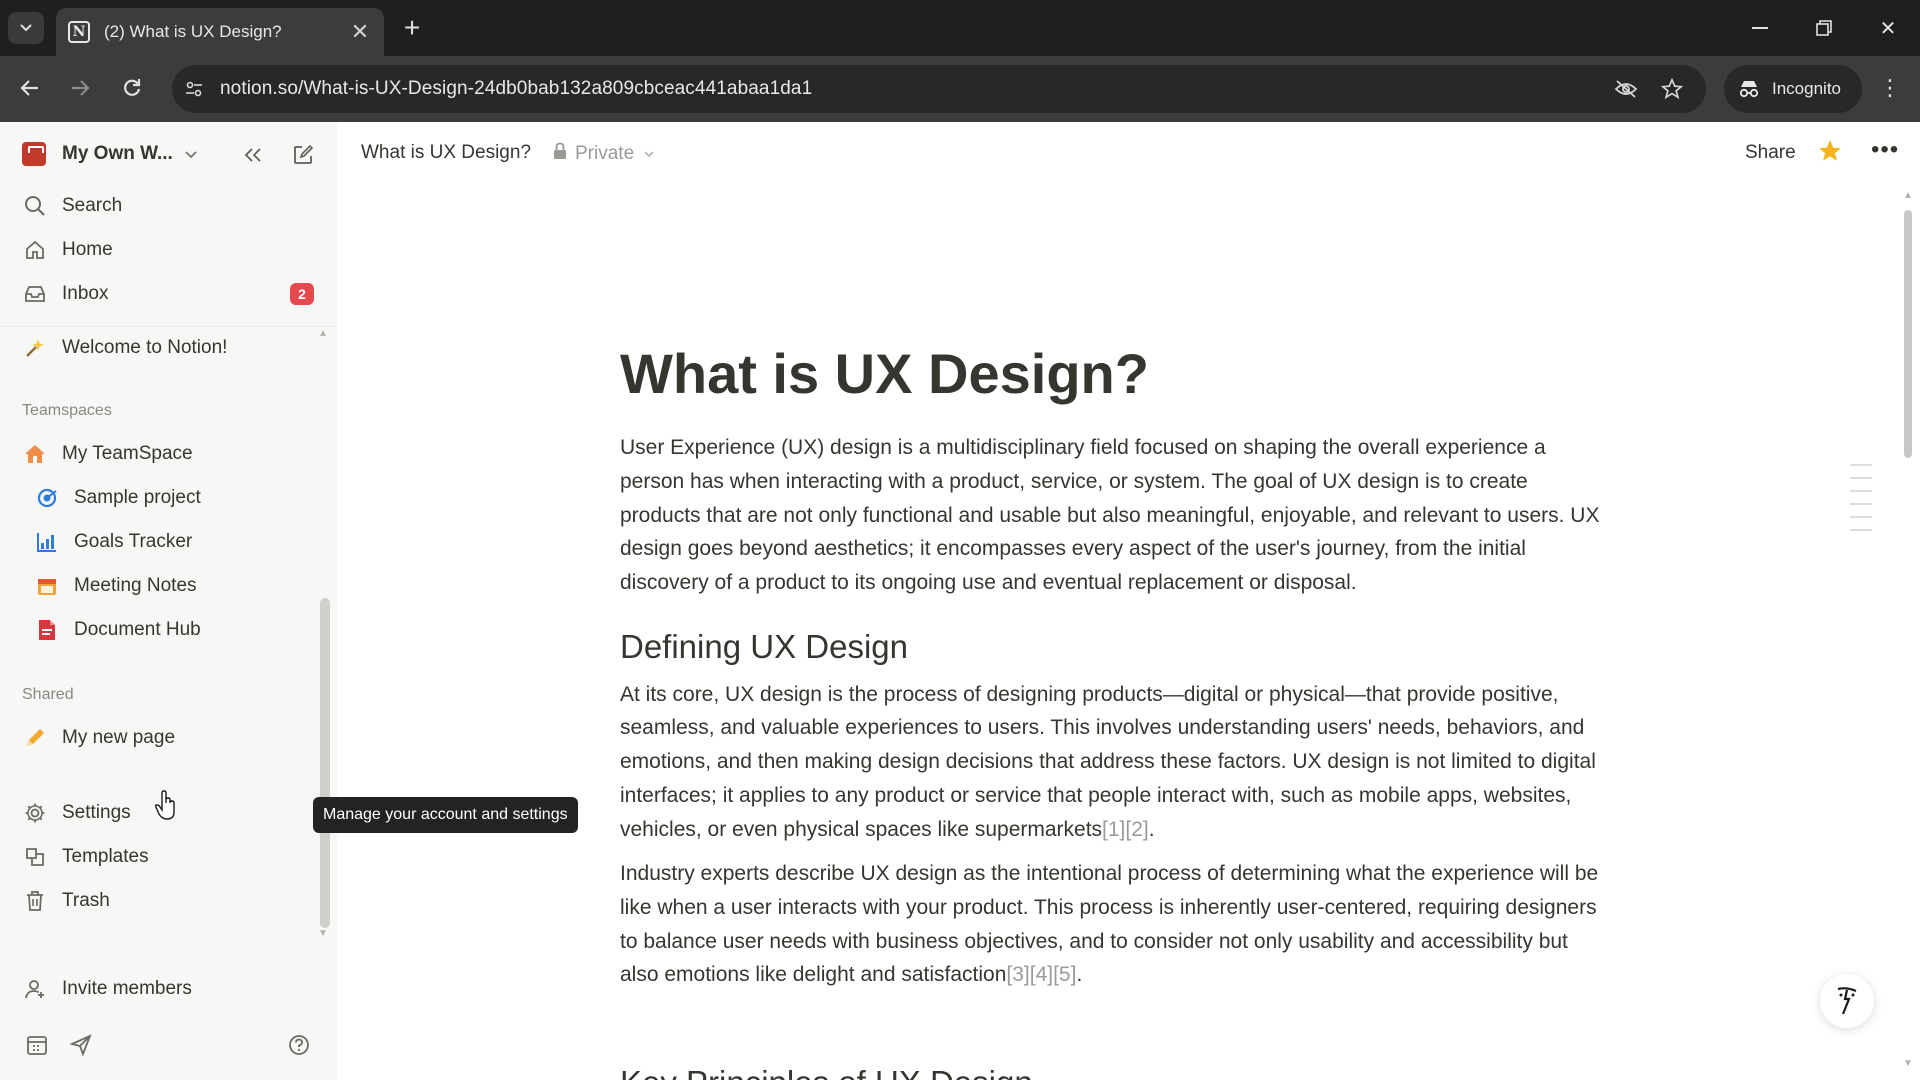  Describe the element at coordinates (1806, 88) in the screenshot. I see `incognito-label: Incognito` at that location.